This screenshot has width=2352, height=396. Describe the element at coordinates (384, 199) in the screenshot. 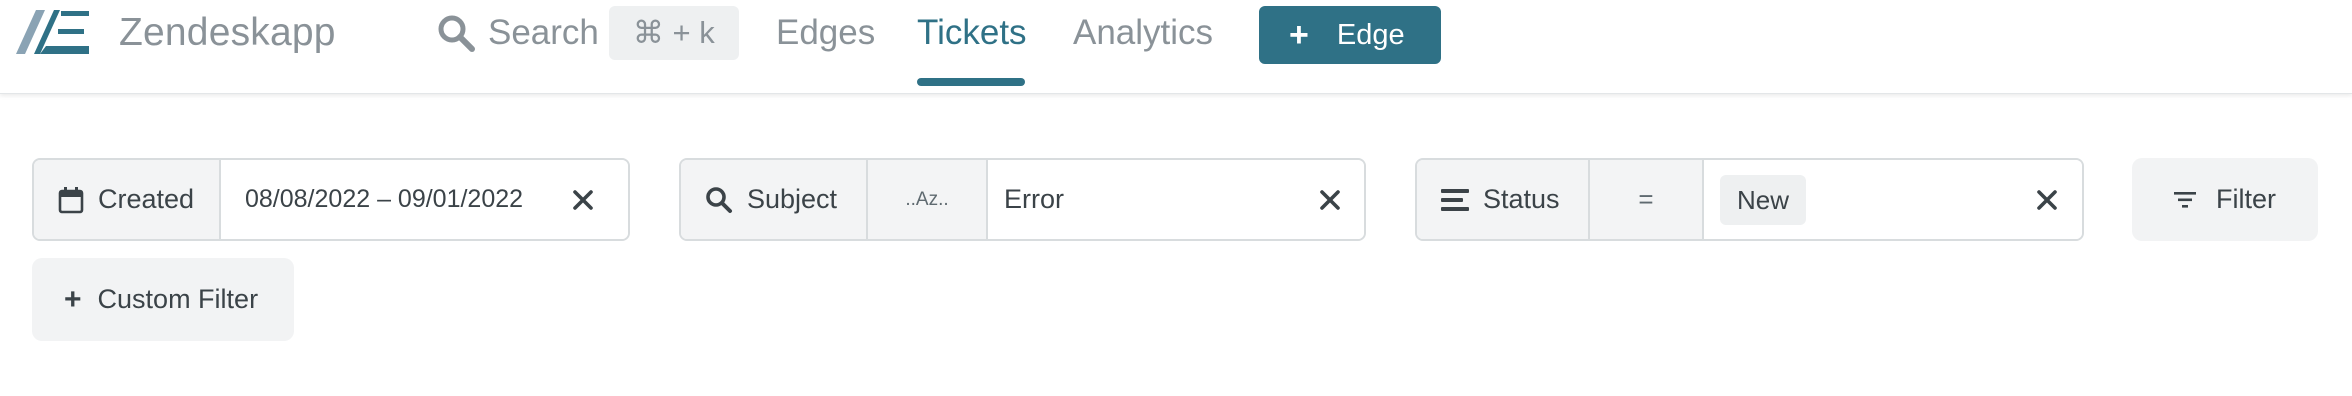

I see `created-date-range-value: 08/08/2022 – 09/01/2022` at that location.